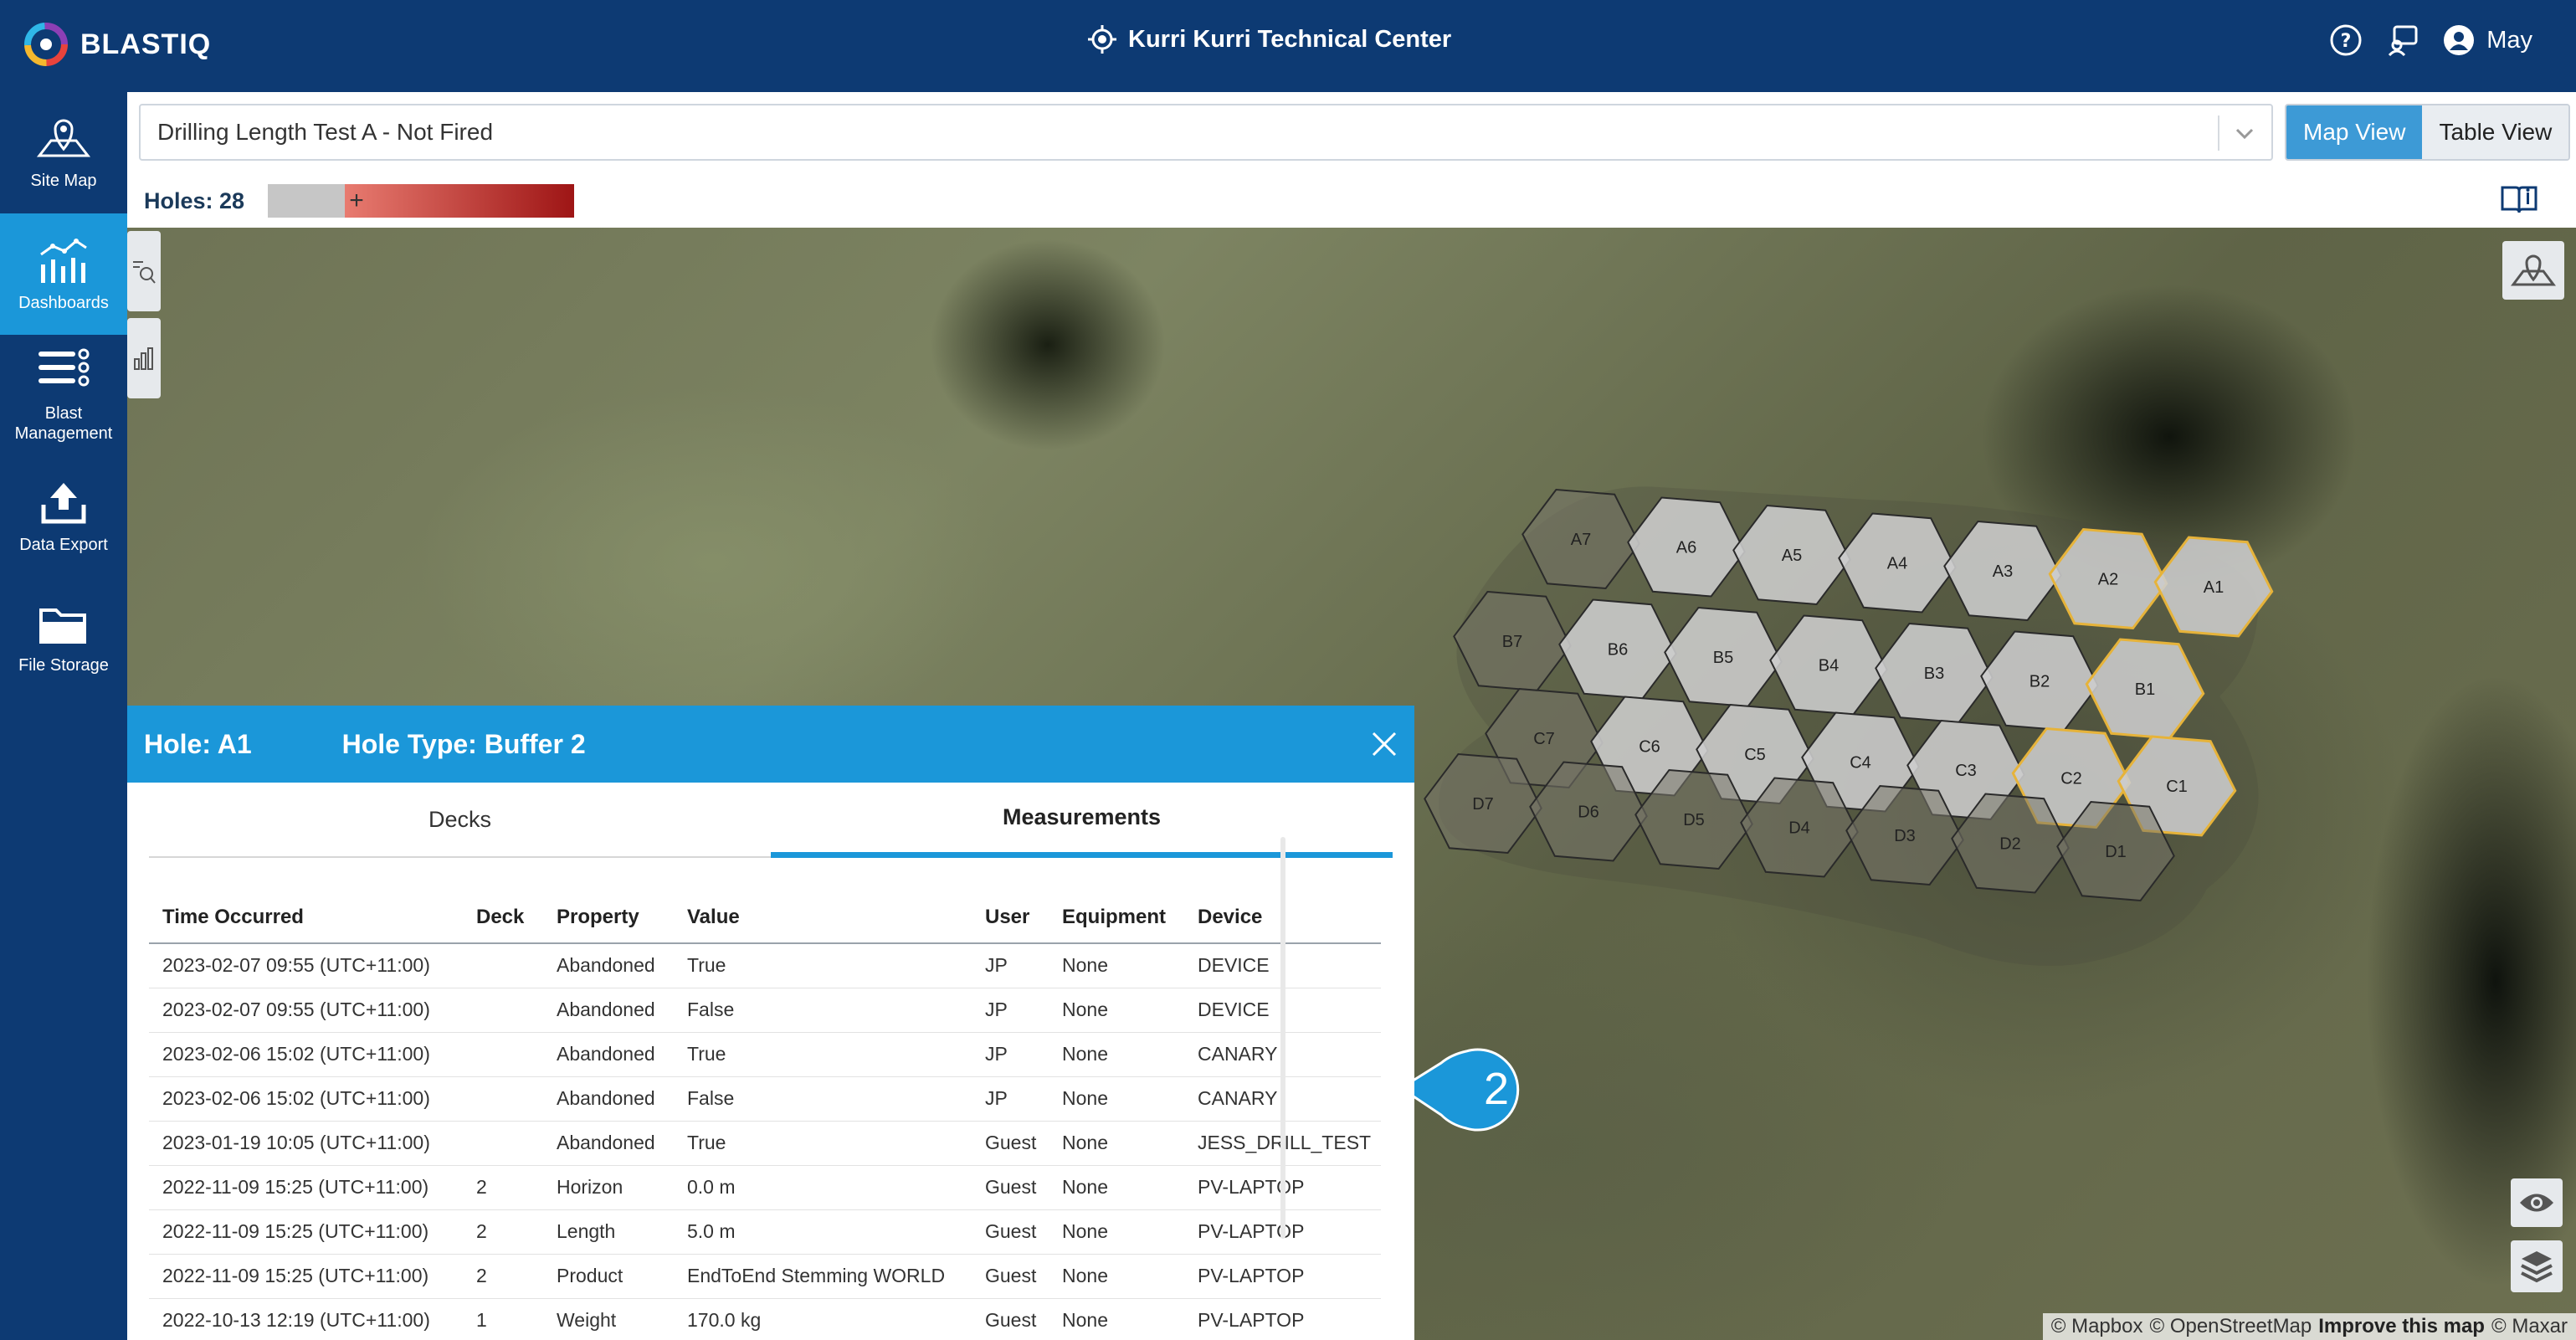 The height and width of the screenshot is (1340, 2576). Describe the element at coordinates (63, 180) in the screenshot. I see `sidebar-item-label: Site Map` at that location.